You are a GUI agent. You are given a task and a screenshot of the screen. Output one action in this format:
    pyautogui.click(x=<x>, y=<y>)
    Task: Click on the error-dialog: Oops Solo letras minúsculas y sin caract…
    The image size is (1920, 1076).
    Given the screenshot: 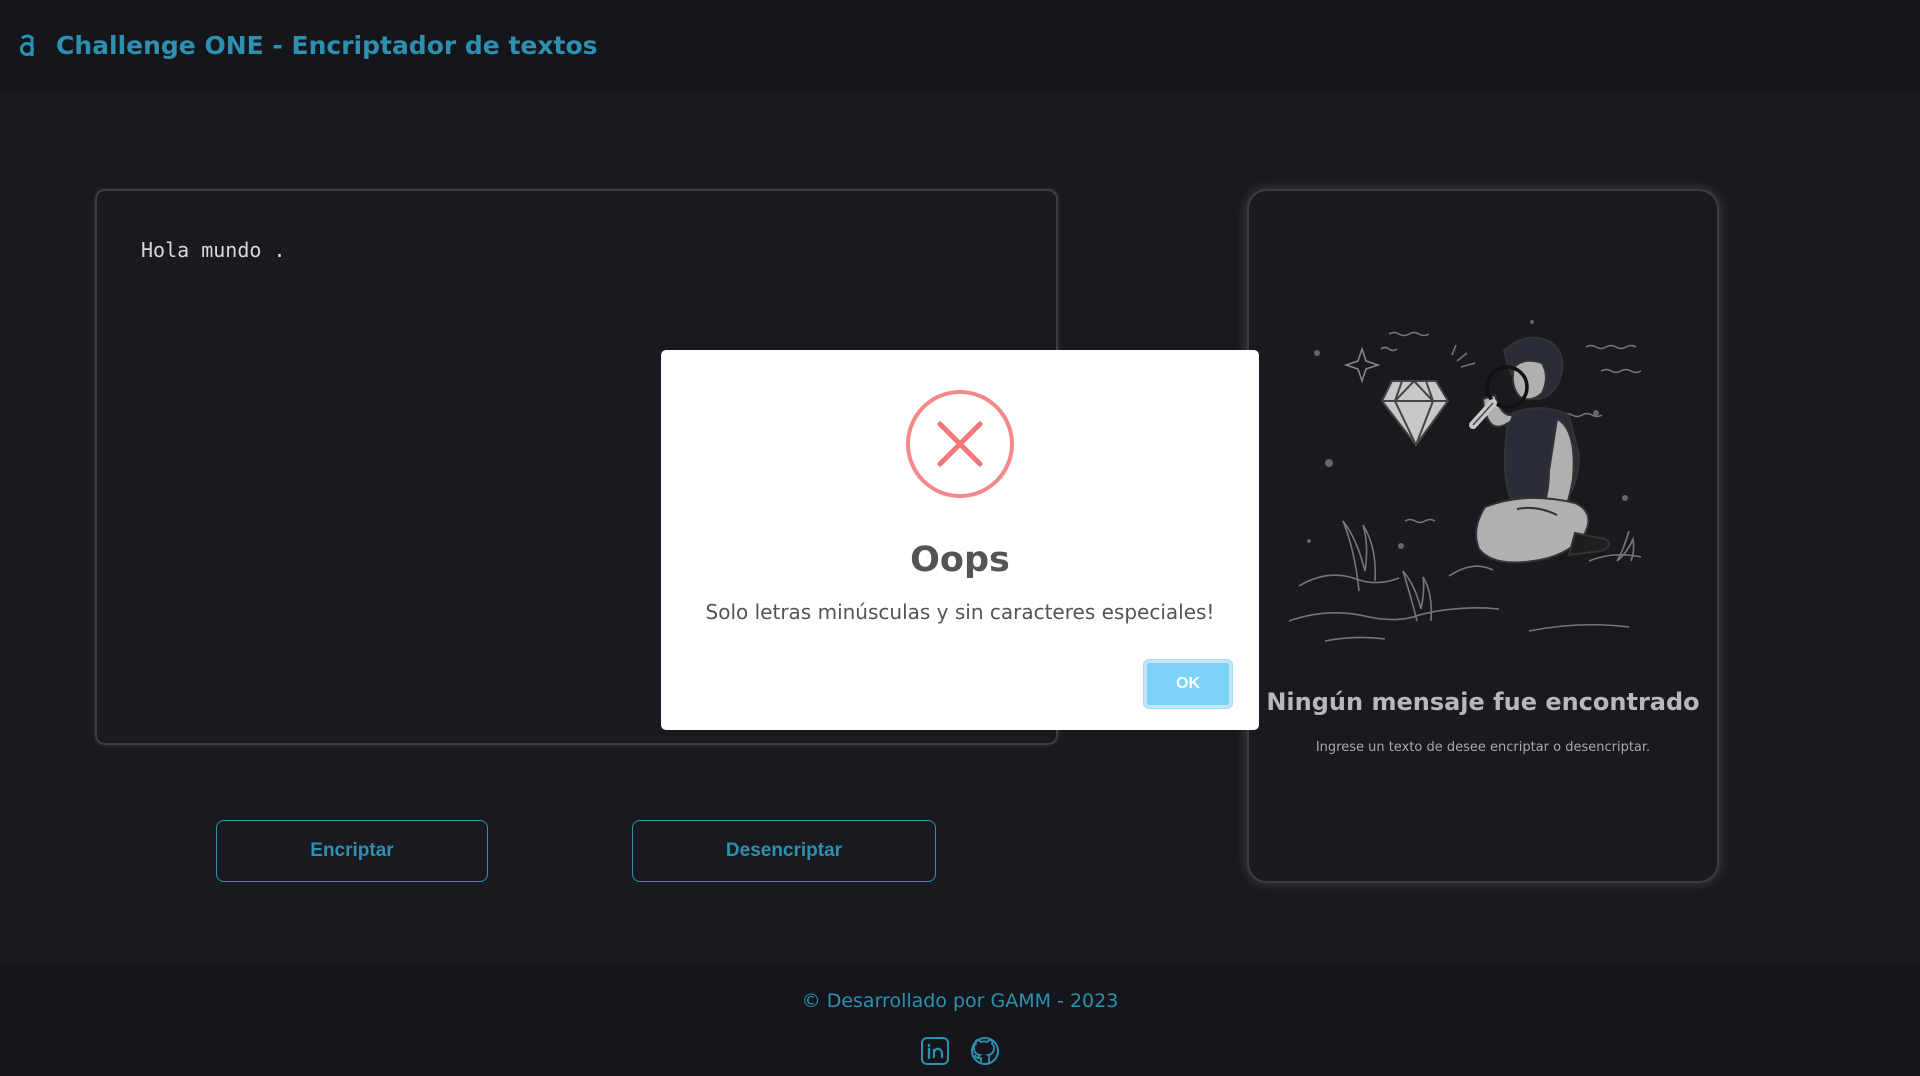 What is the action you would take?
    pyautogui.click(x=960, y=540)
    